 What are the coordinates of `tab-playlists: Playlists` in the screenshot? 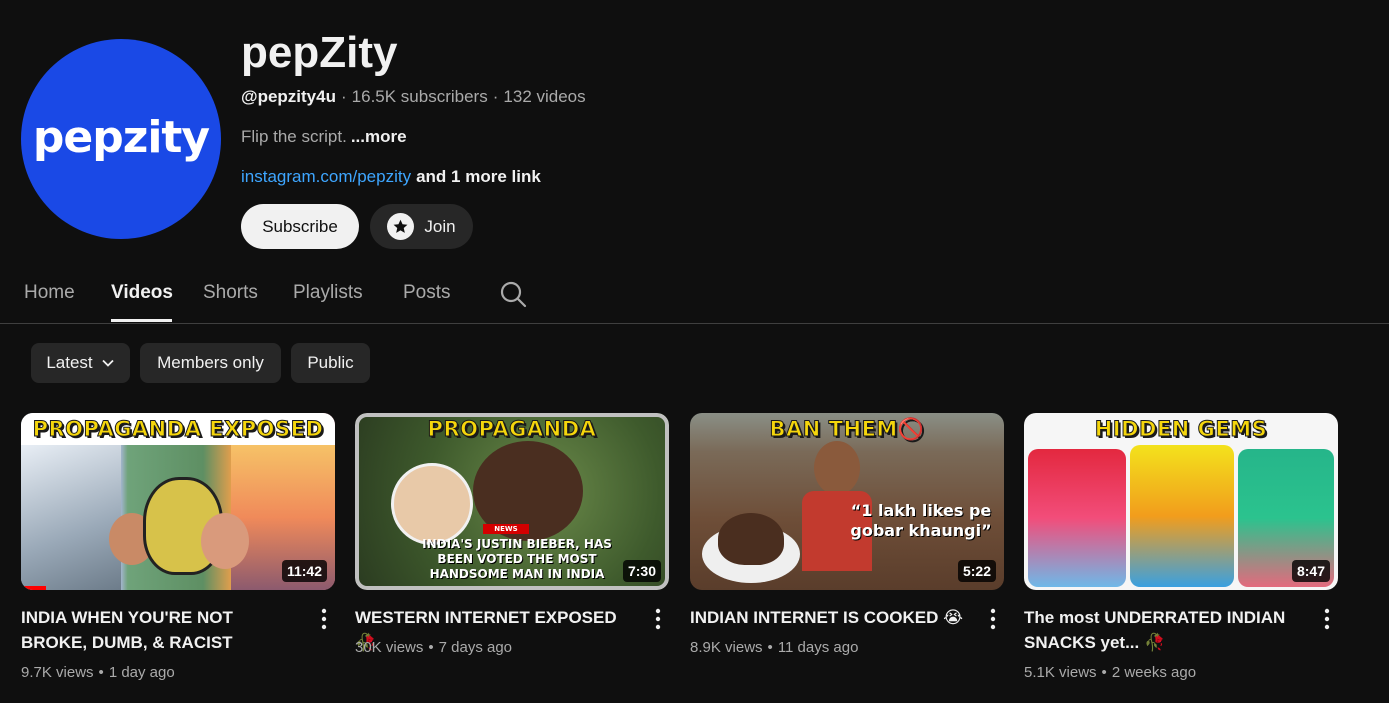 It's located at (328, 293).